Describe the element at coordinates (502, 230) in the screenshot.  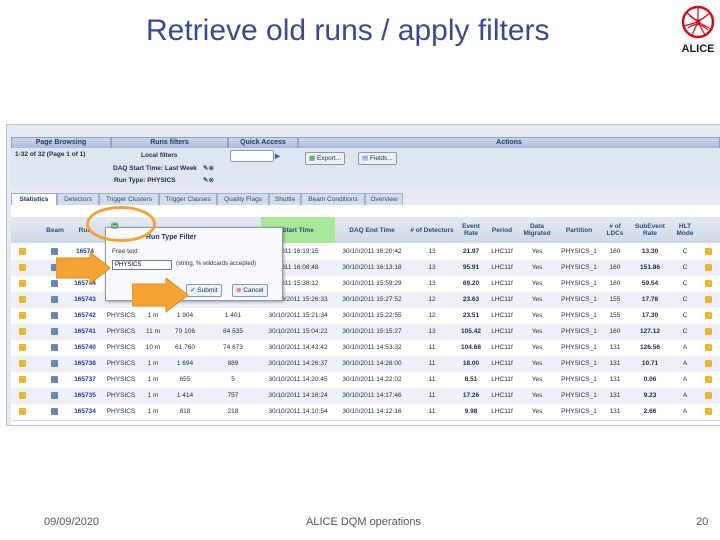
I see `col-period-header: Period` at that location.